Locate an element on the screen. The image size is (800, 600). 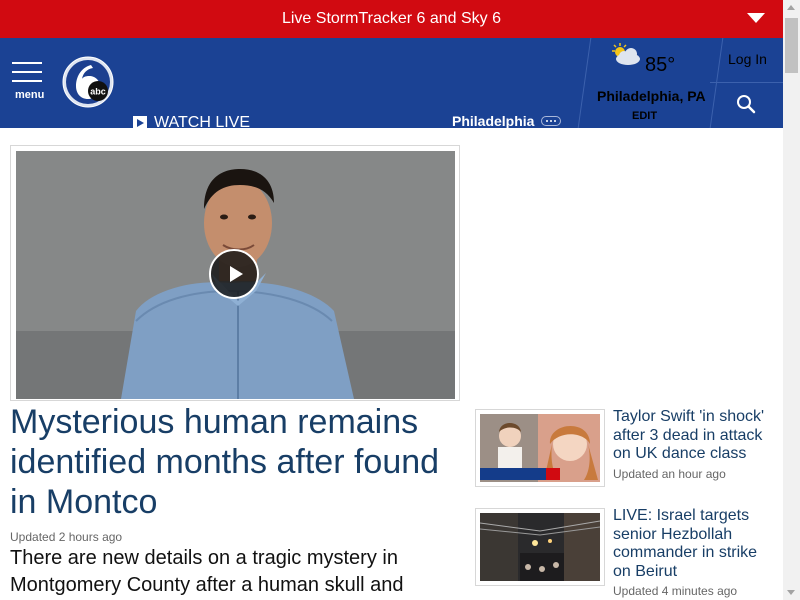
scroll-thumb is located at coordinates (791, 45).